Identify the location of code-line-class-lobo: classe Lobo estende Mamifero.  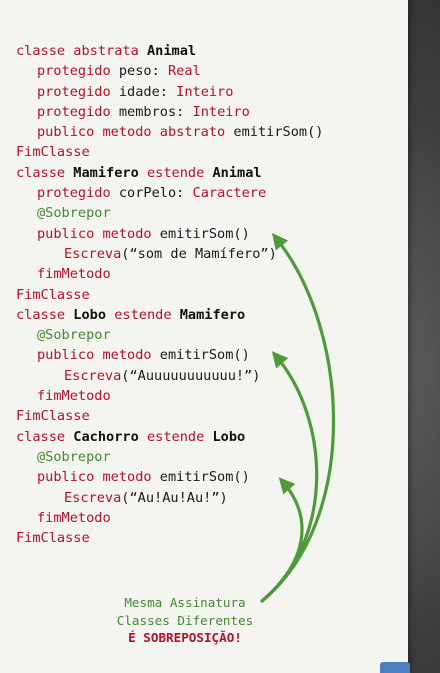
(212, 315).